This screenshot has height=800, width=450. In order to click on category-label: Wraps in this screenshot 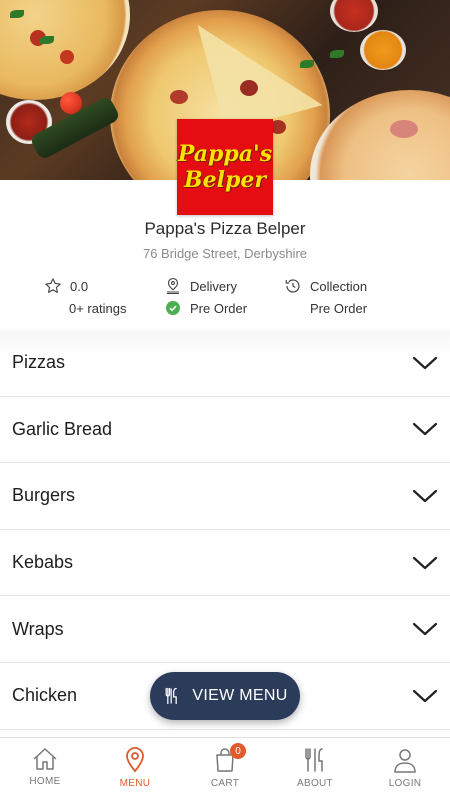, I will do `click(38, 628)`.